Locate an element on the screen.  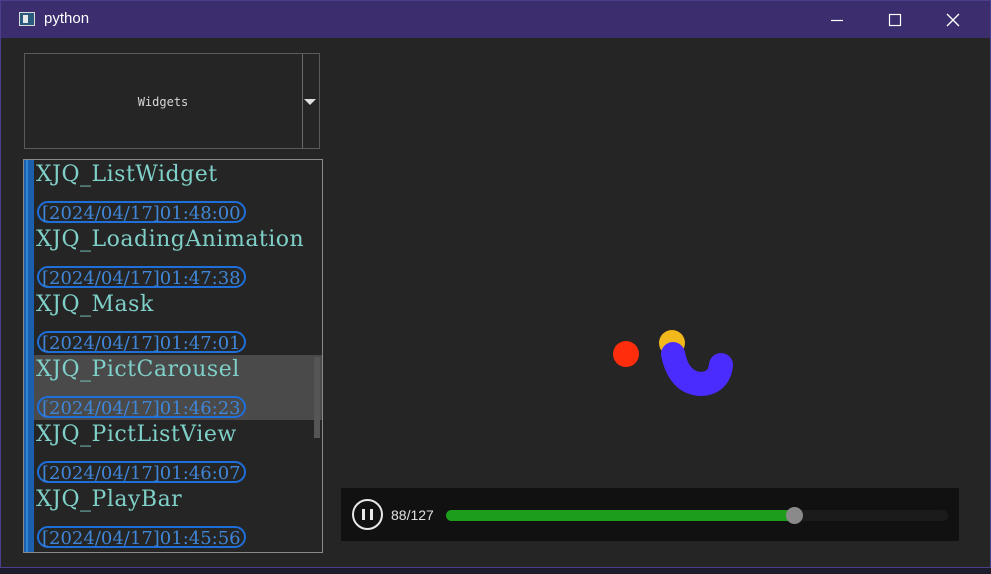
list-item-title: XJQ_Mask is located at coordinates (95, 304).